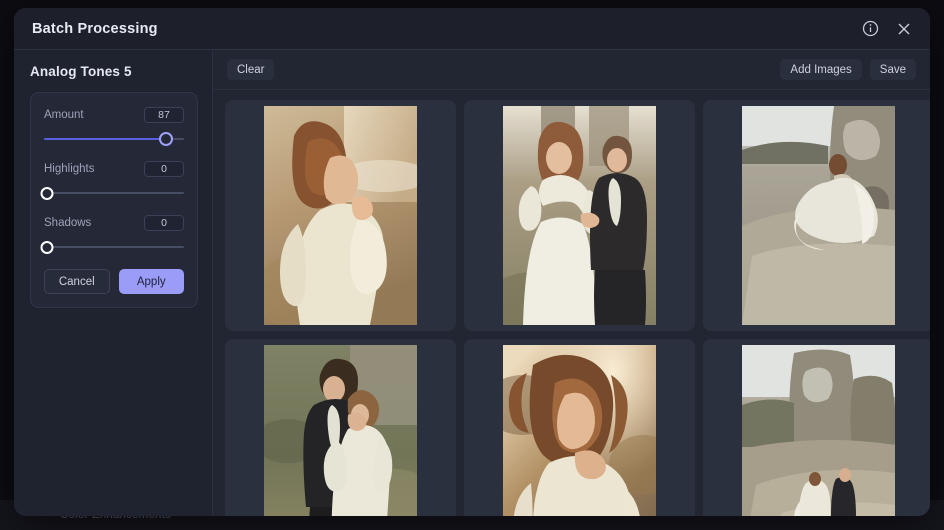  I want to click on slider-amount-fill, so click(105, 139).